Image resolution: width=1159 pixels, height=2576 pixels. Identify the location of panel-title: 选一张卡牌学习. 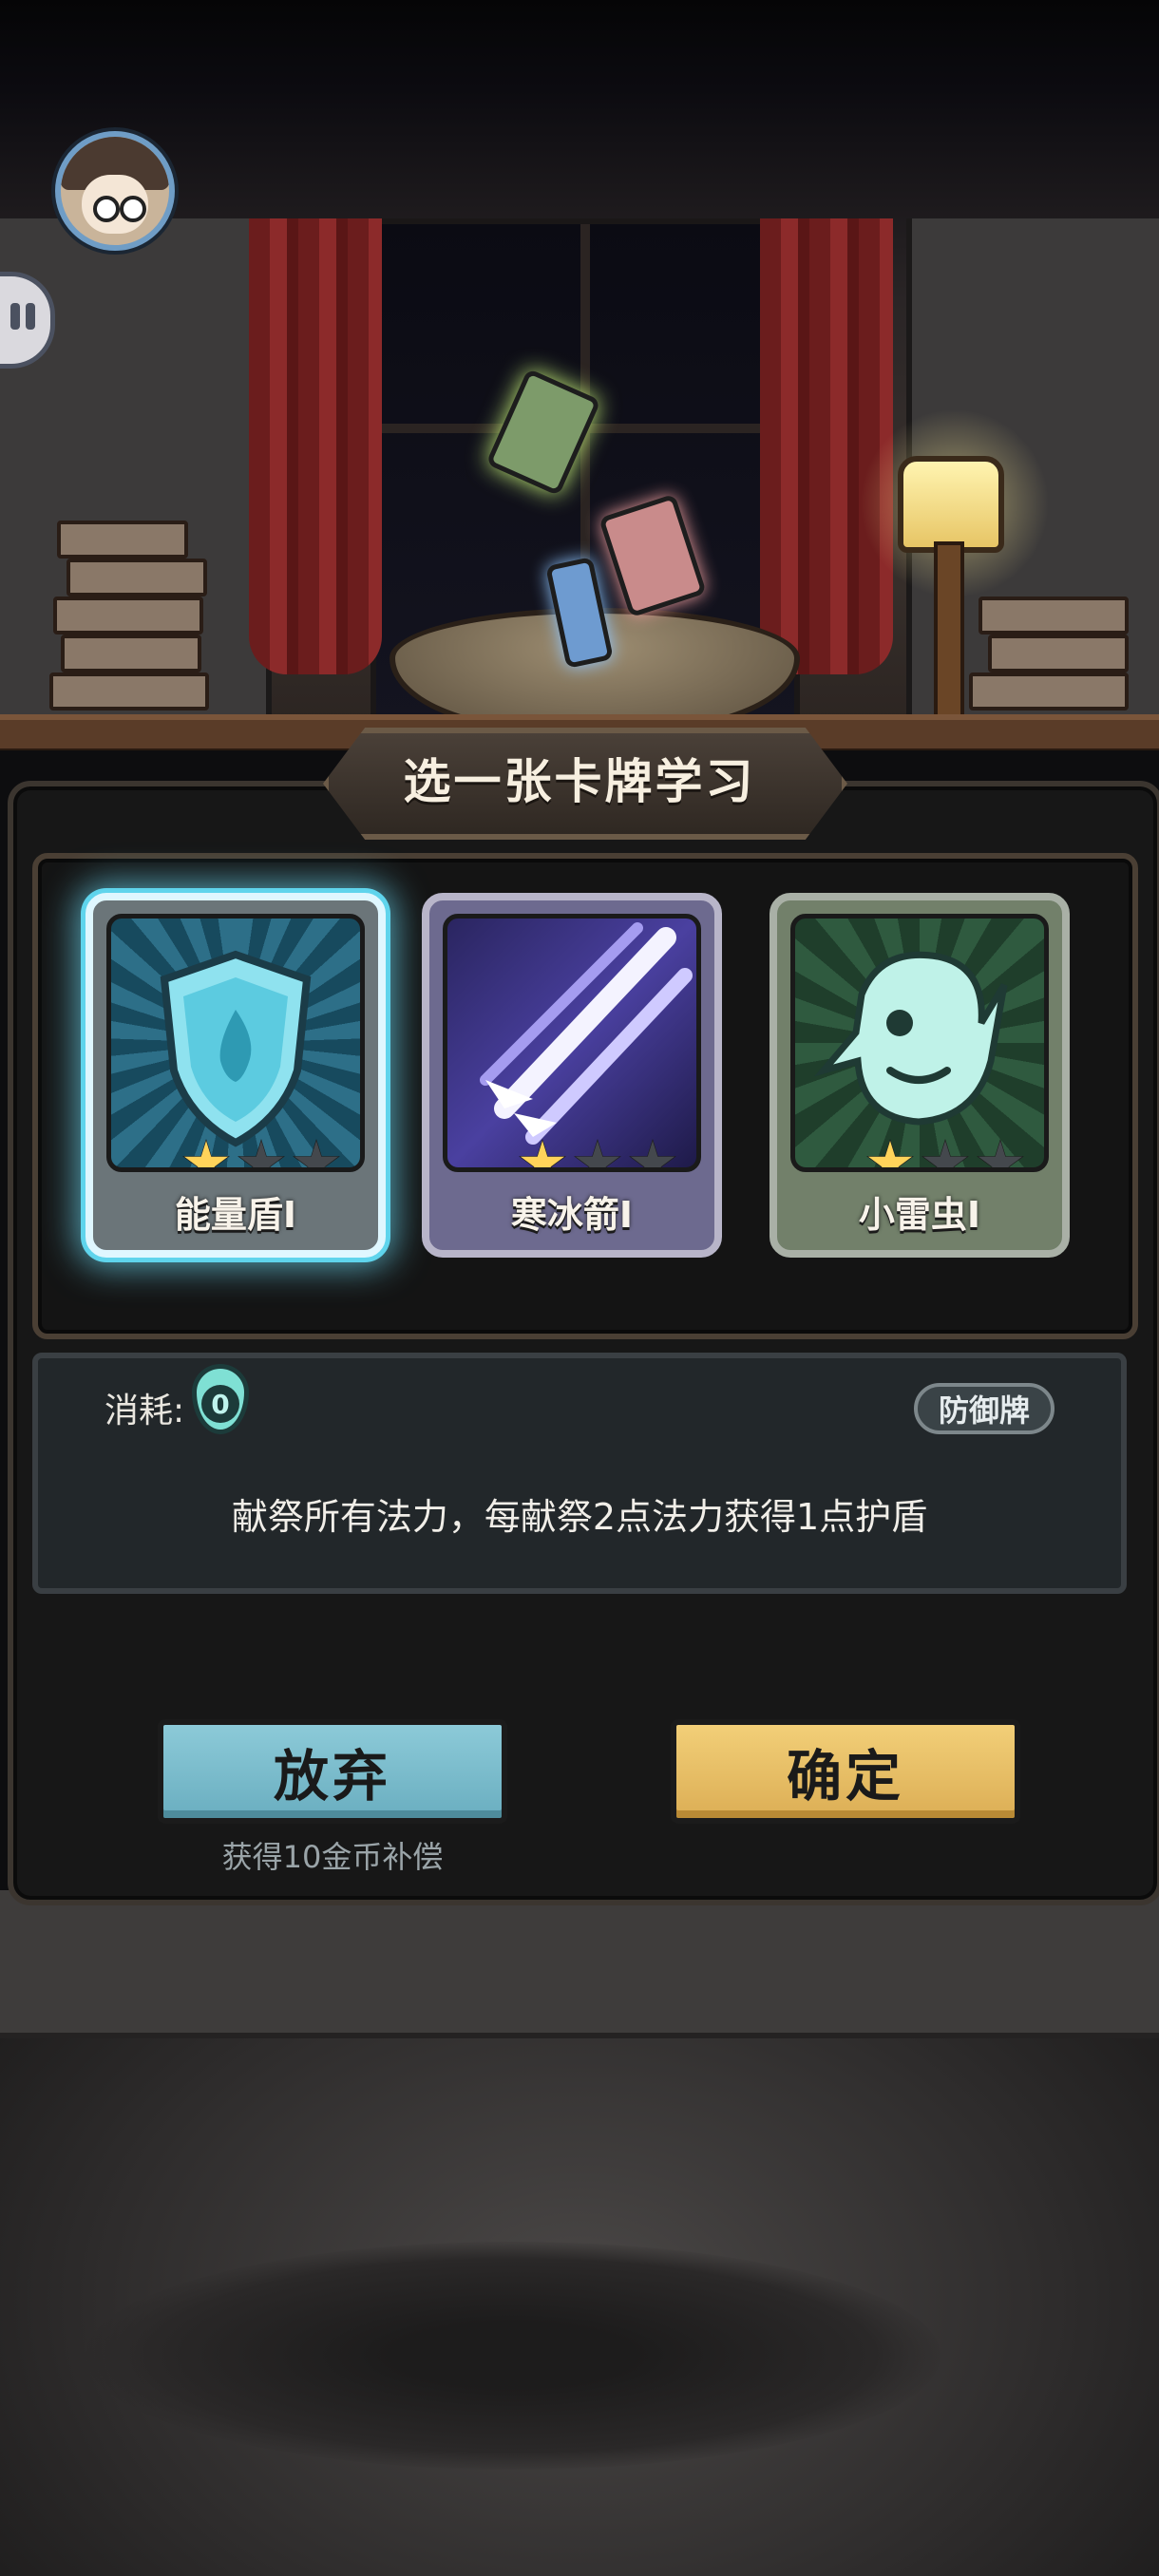
(579, 781).